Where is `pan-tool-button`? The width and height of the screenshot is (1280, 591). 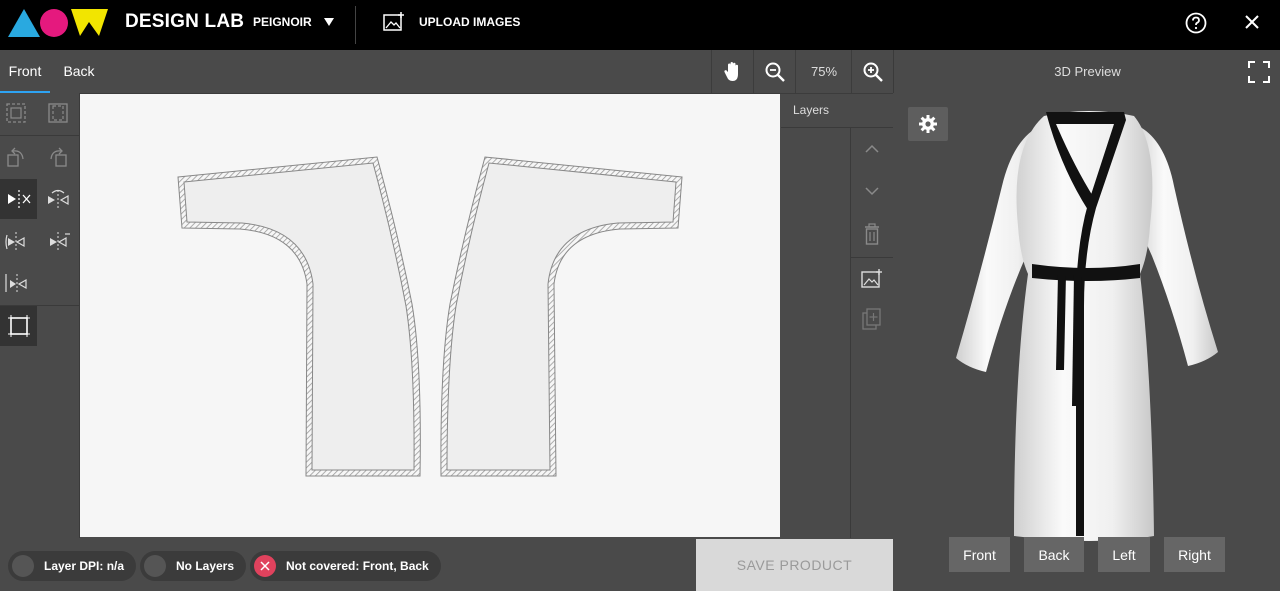
pan-tool-button is located at coordinates (732, 71).